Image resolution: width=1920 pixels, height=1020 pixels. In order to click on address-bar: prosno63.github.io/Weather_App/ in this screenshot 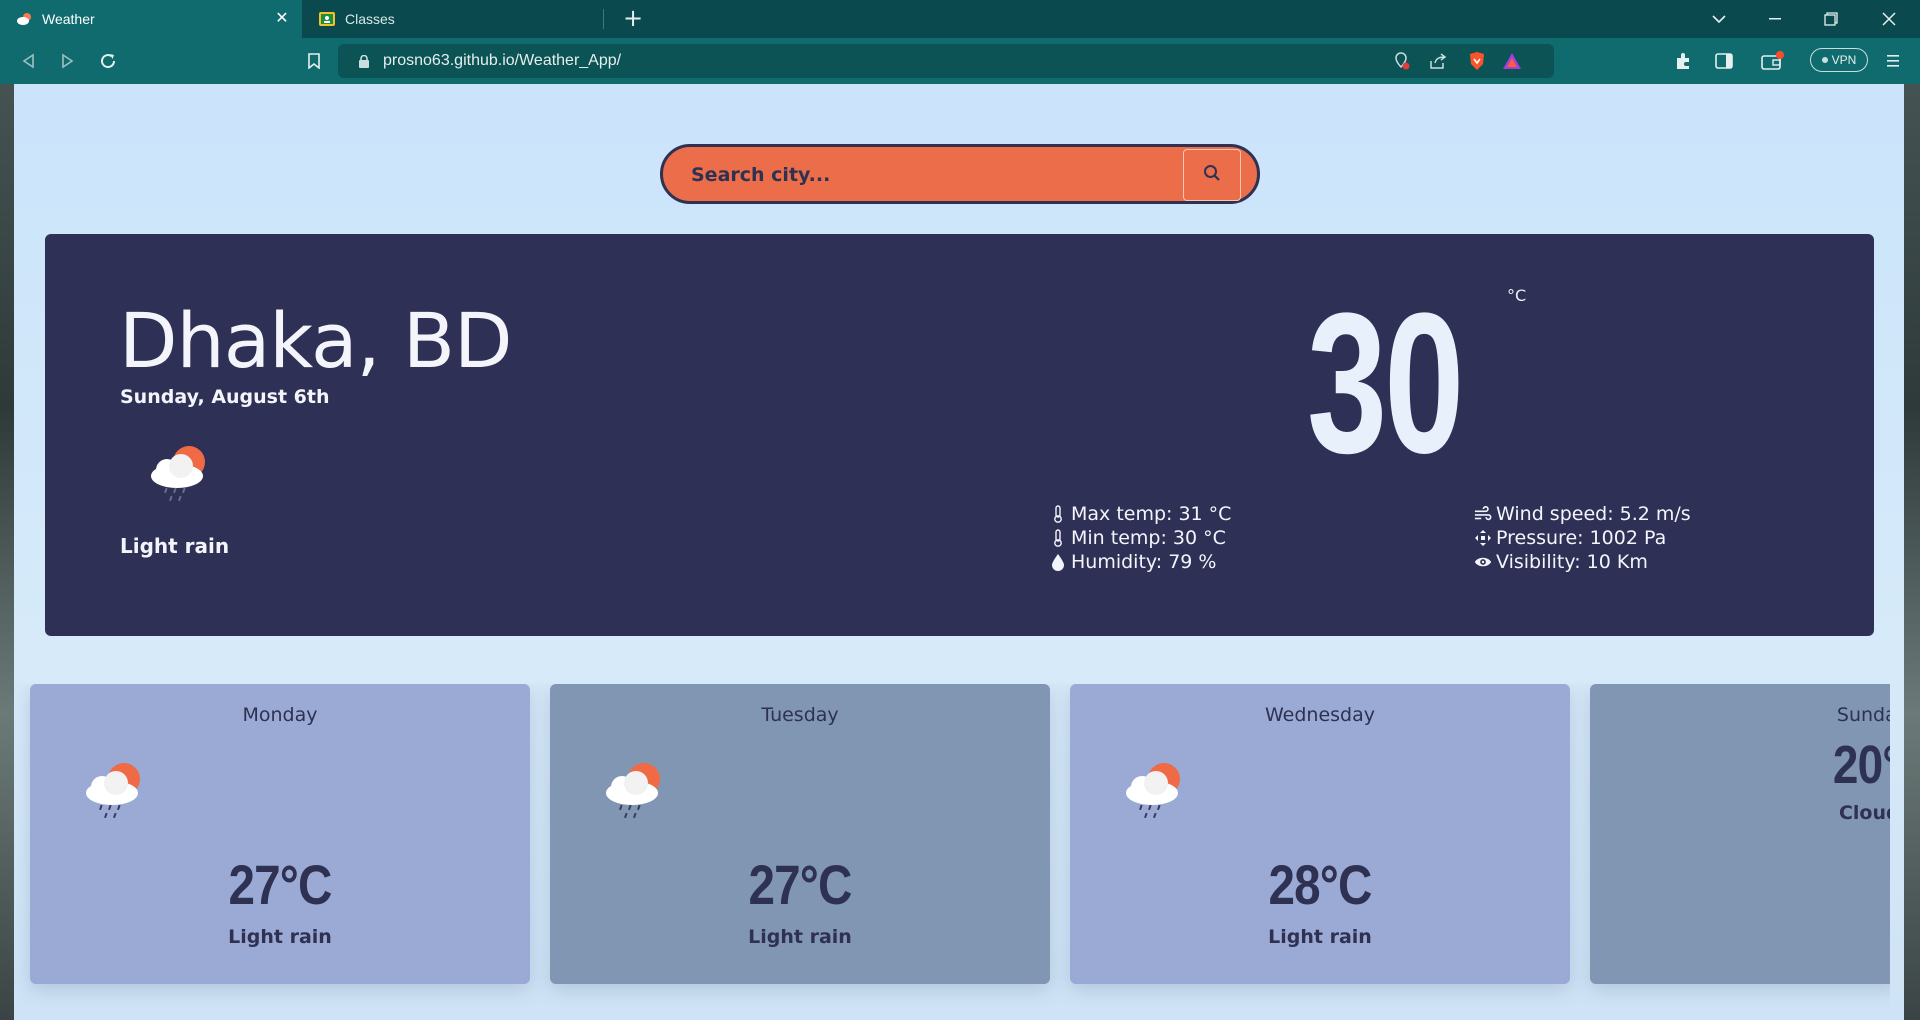, I will do `click(946, 61)`.